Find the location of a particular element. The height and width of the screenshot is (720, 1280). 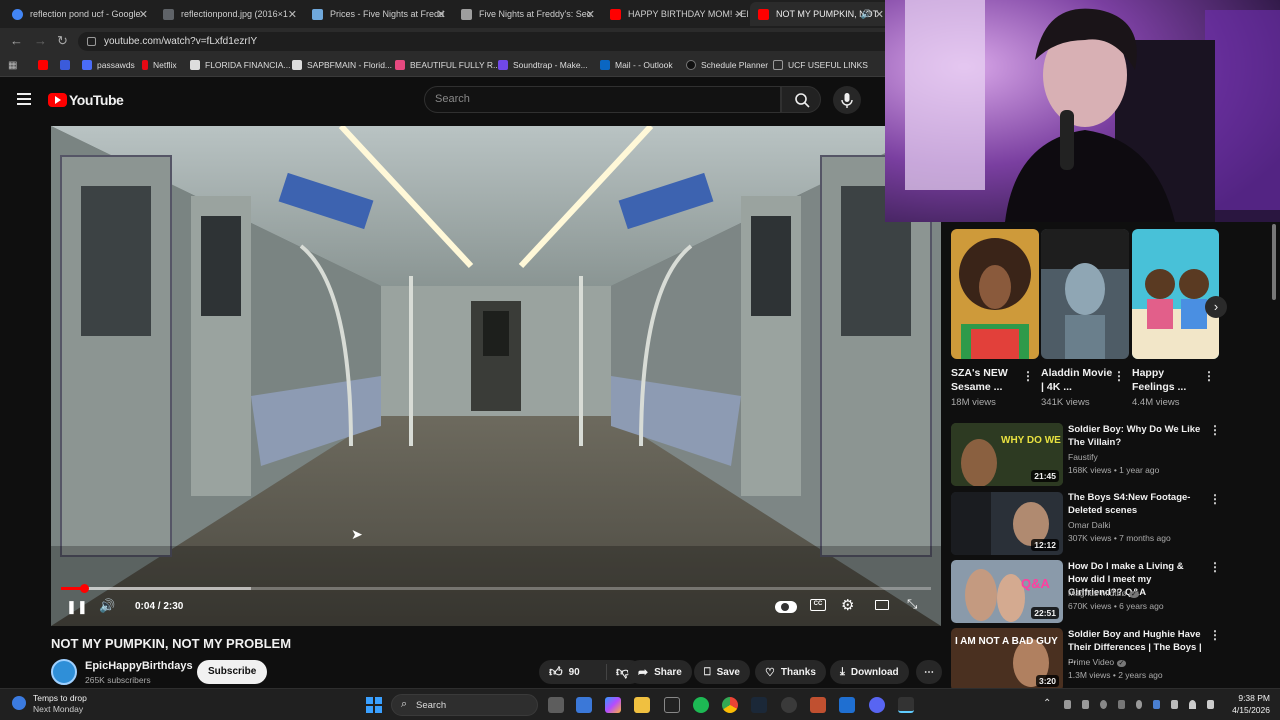

scrubber-handle is located at coordinates (84, 588).